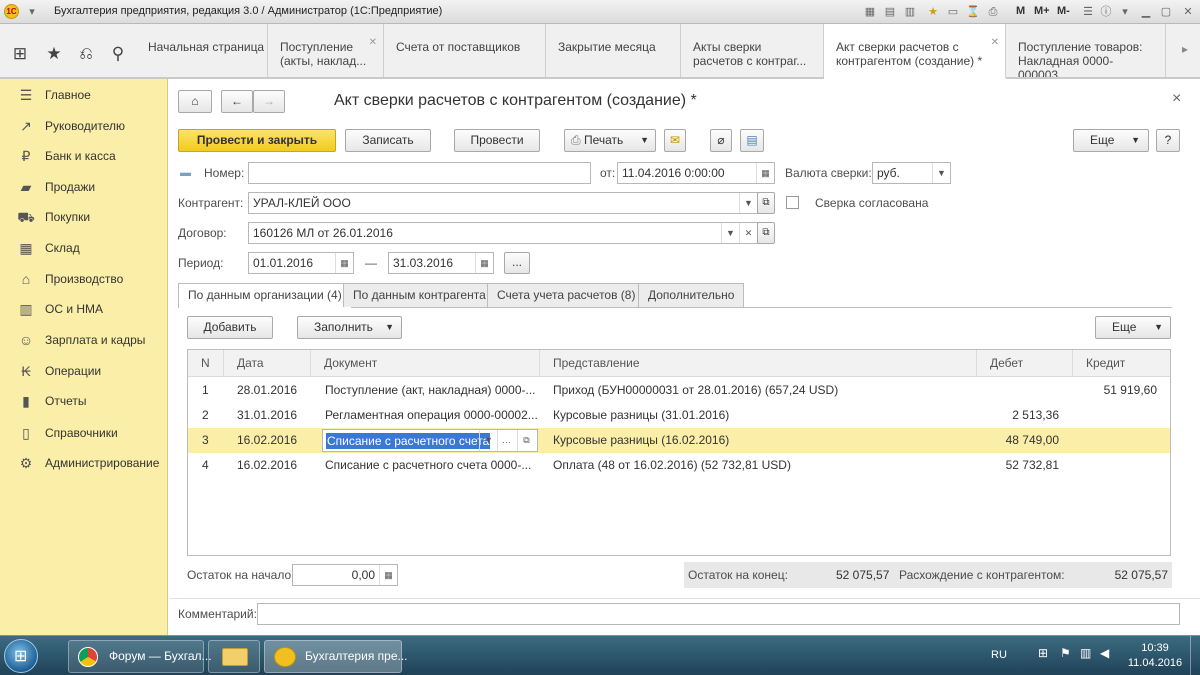  What do you see at coordinates (1111, 140) in the screenshot?
I see `more-actions-button: Еще ▼` at bounding box center [1111, 140].